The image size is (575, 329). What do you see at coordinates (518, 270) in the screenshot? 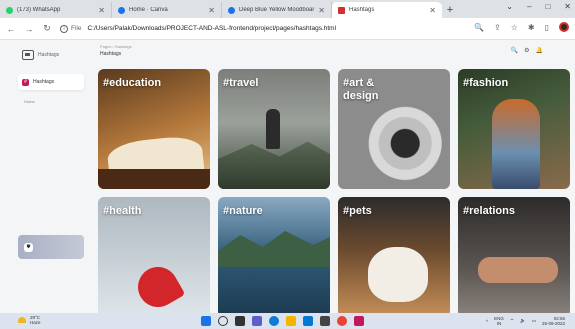
I see `handshake-shape` at bounding box center [518, 270].